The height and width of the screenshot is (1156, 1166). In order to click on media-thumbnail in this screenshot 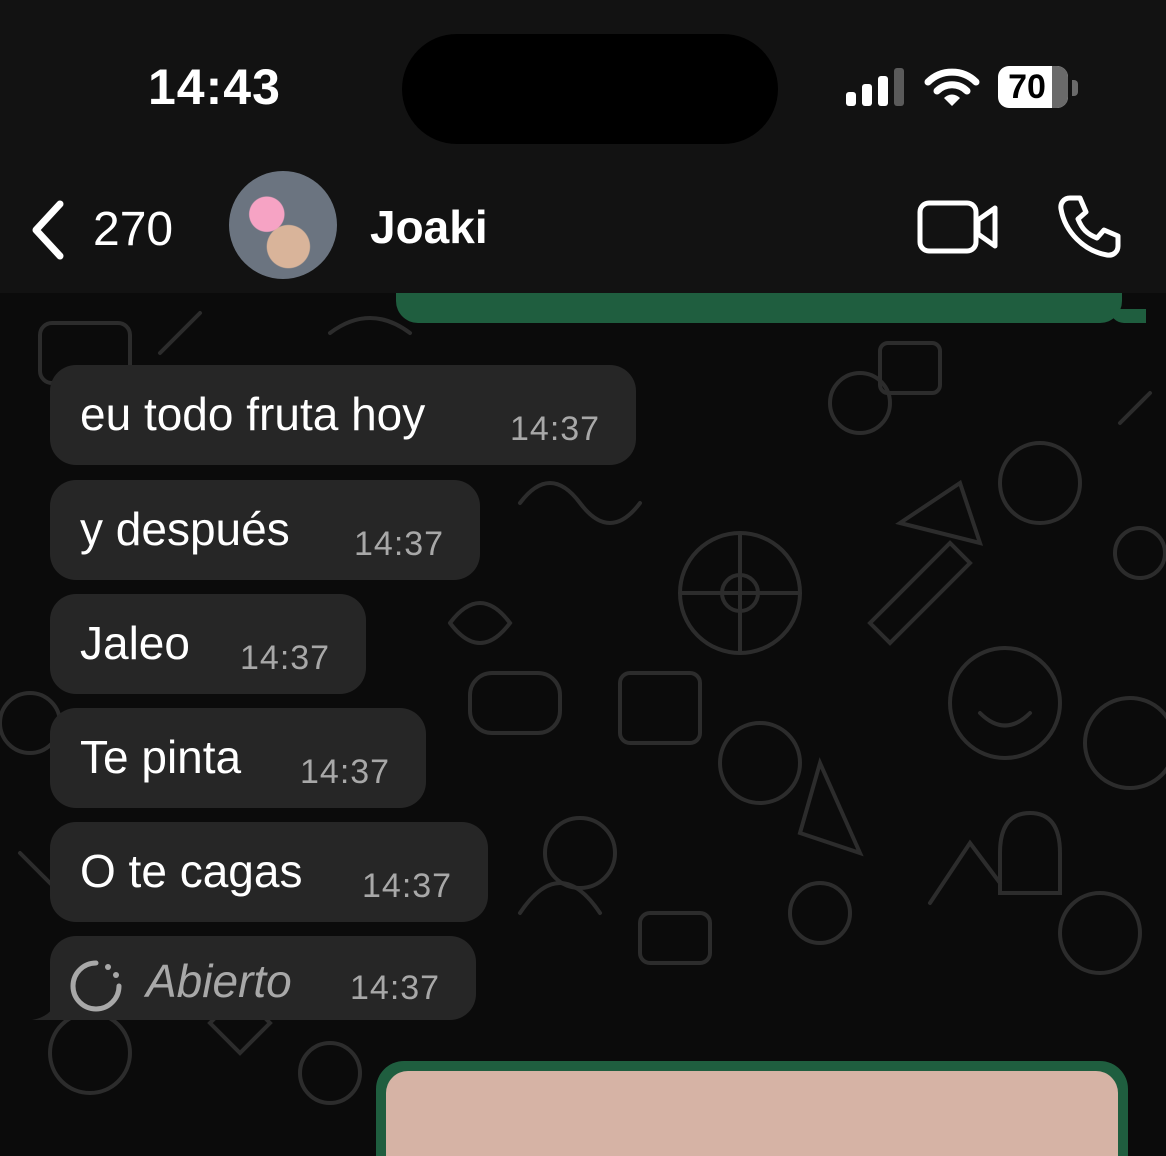, I will do `click(752, 1113)`.